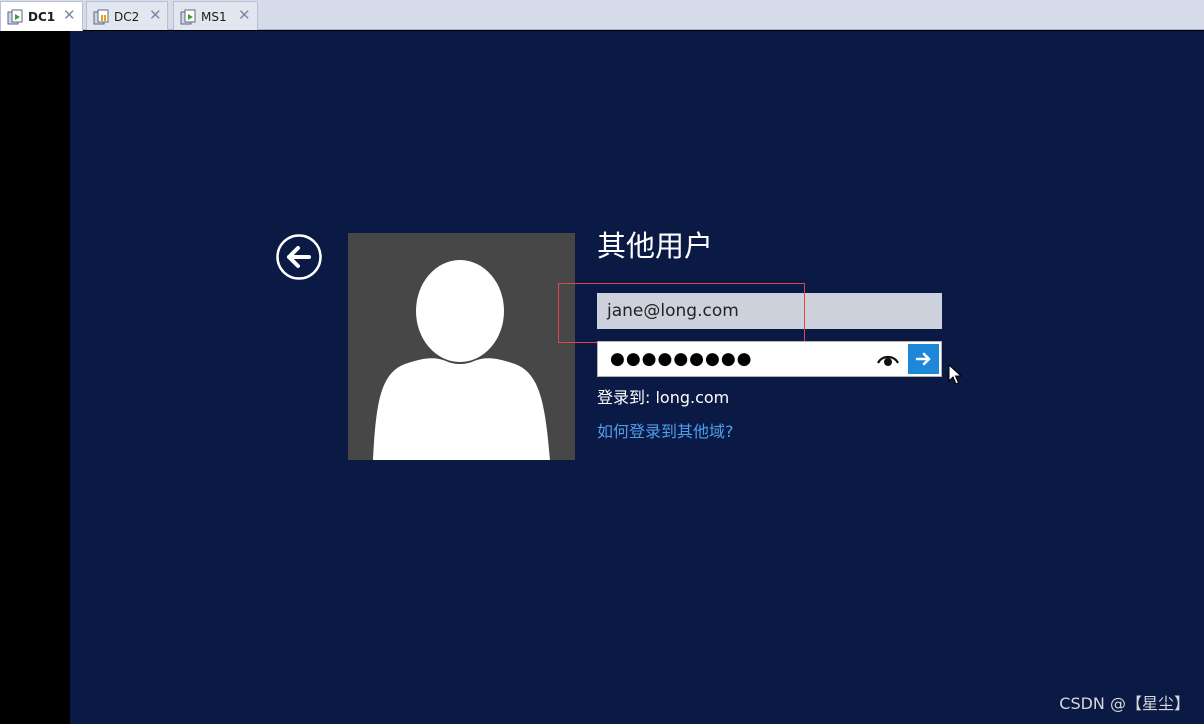 This screenshot has height=724, width=1204. I want to click on arrow-right-icon, so click(923, 359).